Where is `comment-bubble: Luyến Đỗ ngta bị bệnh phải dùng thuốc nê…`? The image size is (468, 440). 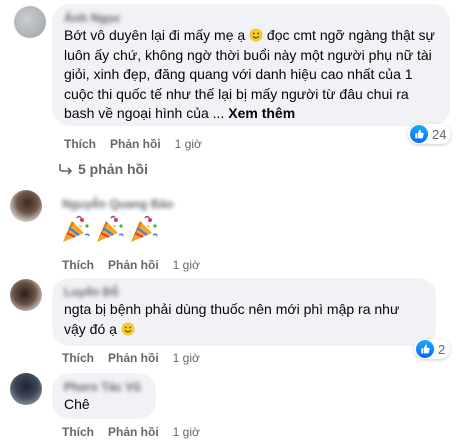
comment-bubble: Luyến Đỗ ngta bị bệnh phải dùng thuốc nê… is located at coordinates (244, 312).